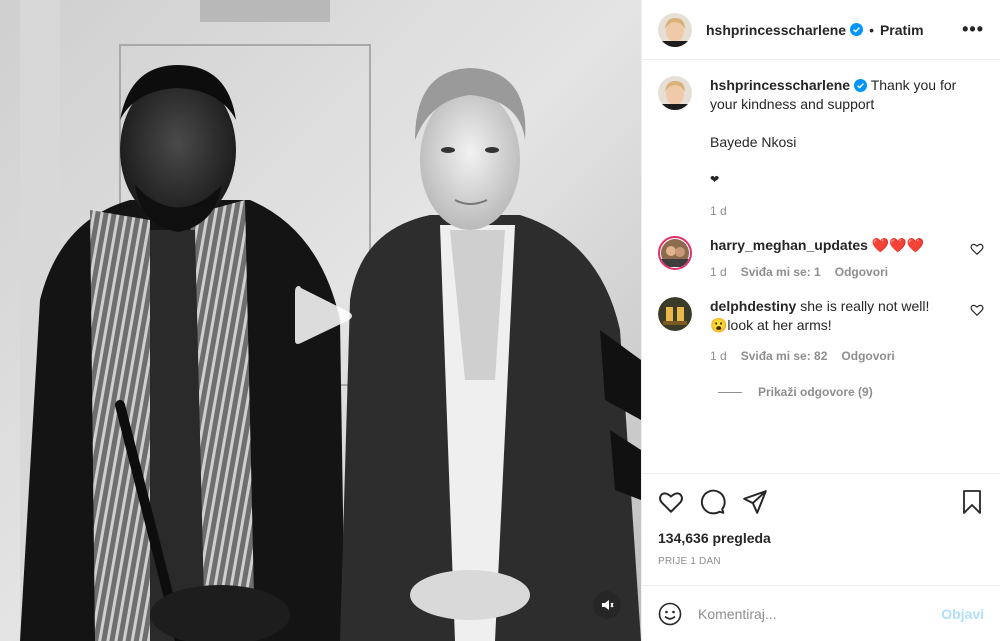 The width and height of the screenshot is (1000, 641). What do you see at coordinates (730, 392) in the screenshot?
I see `replies-divider-line` at bounding box center [730, 392].